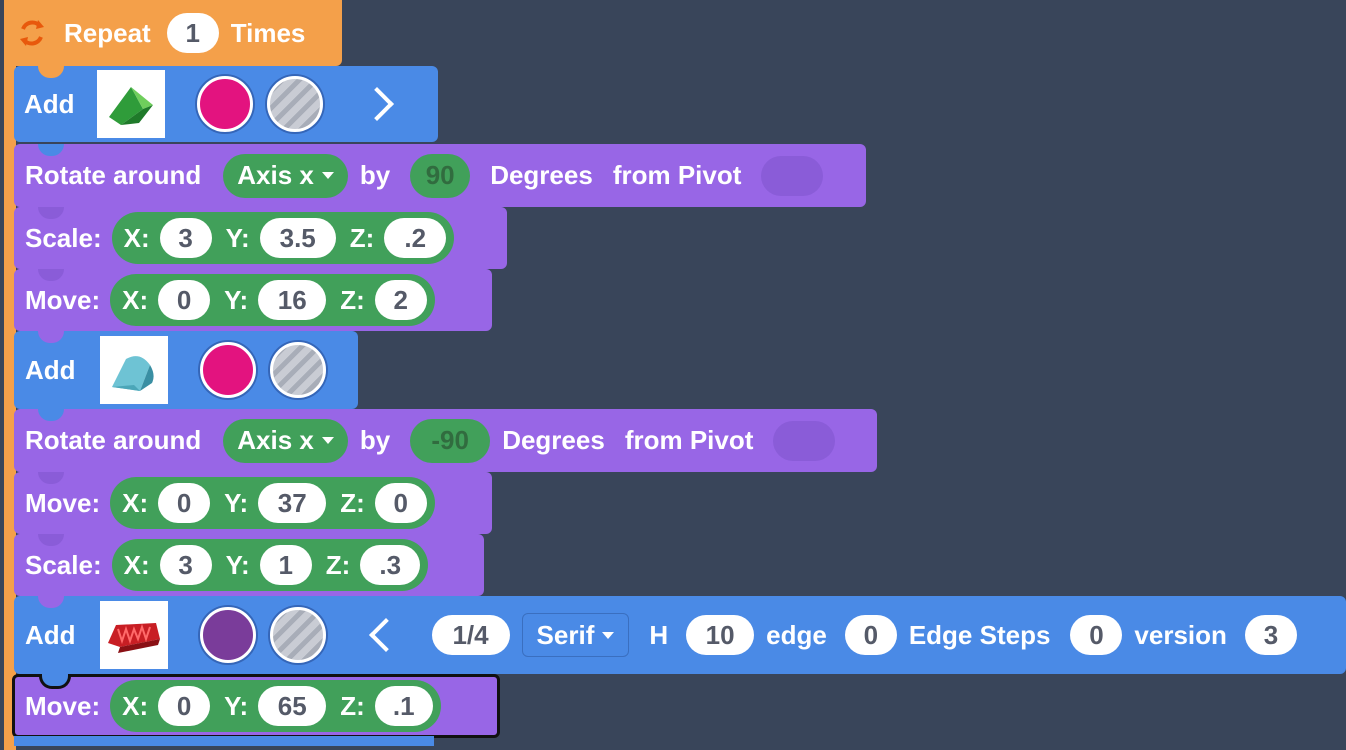  I want to click on z-input: .1, so click(403, 706).